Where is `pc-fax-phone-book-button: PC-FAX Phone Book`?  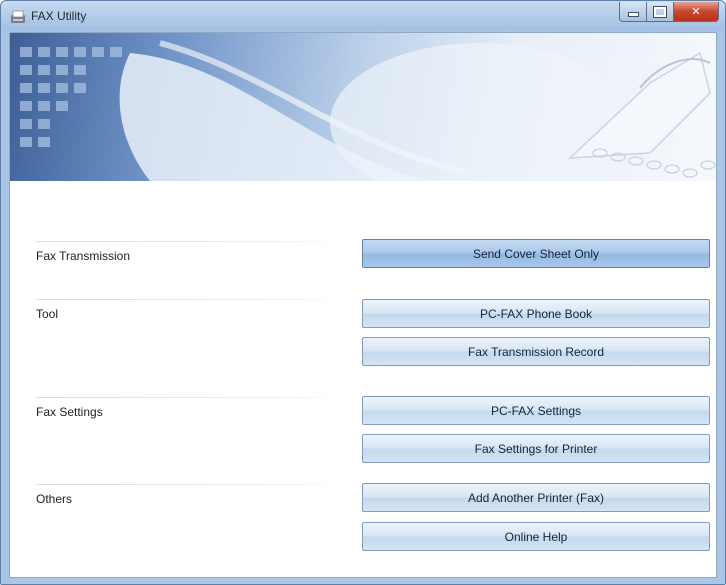
pc-fax-phone-book-button: PC-FAX Phone Book is located at coordinates (536, 313).